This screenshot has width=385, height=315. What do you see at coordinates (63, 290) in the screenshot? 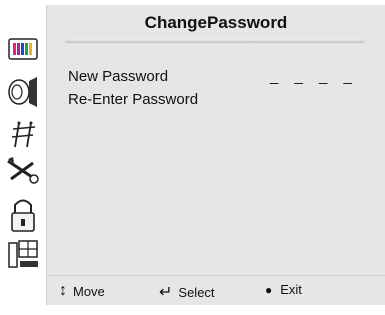
I see `up-down-arrow-icon: ↕` at bounding box center [63, 290].